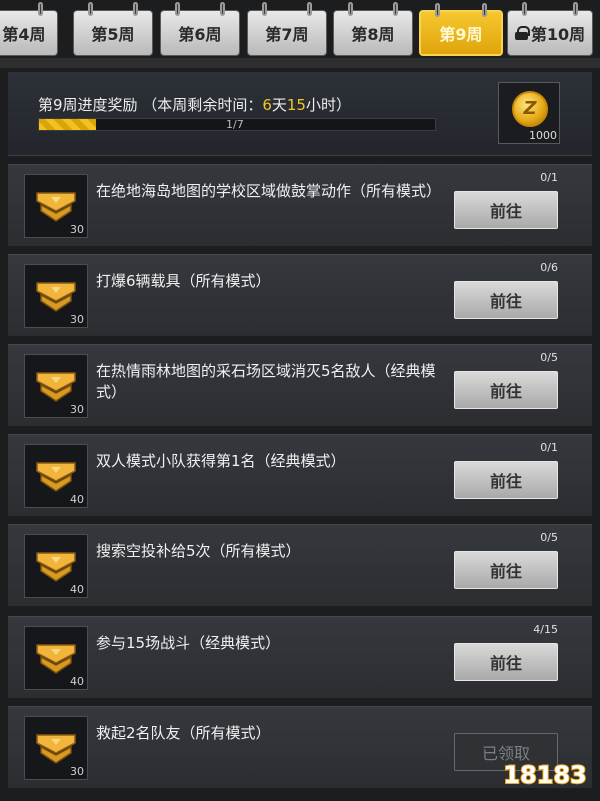 The image size is (600, 801). Describe the element at coordinates (235, 124) in the screenshot. I see `progress-count: 1/7` at that location.